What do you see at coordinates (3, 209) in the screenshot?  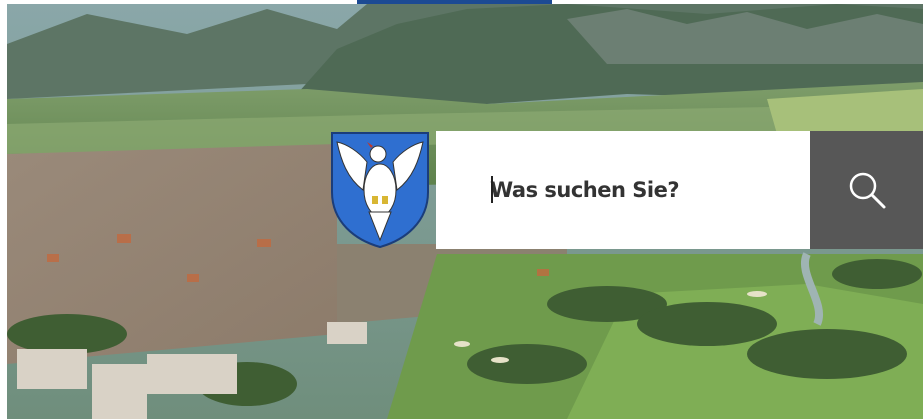 I see `page-left-margin` at bounding box center [3, 209].